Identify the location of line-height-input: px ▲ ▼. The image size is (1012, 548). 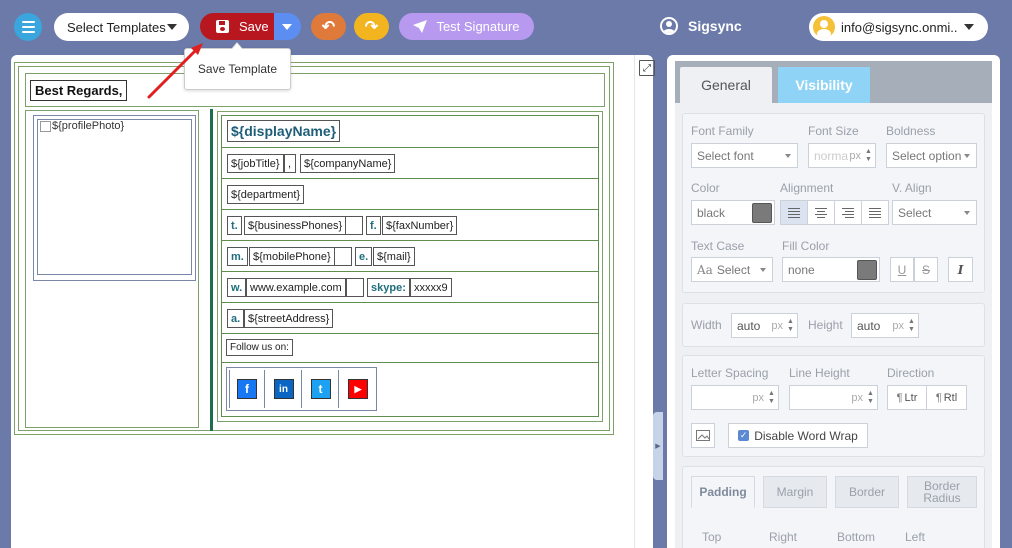
(833, 397).